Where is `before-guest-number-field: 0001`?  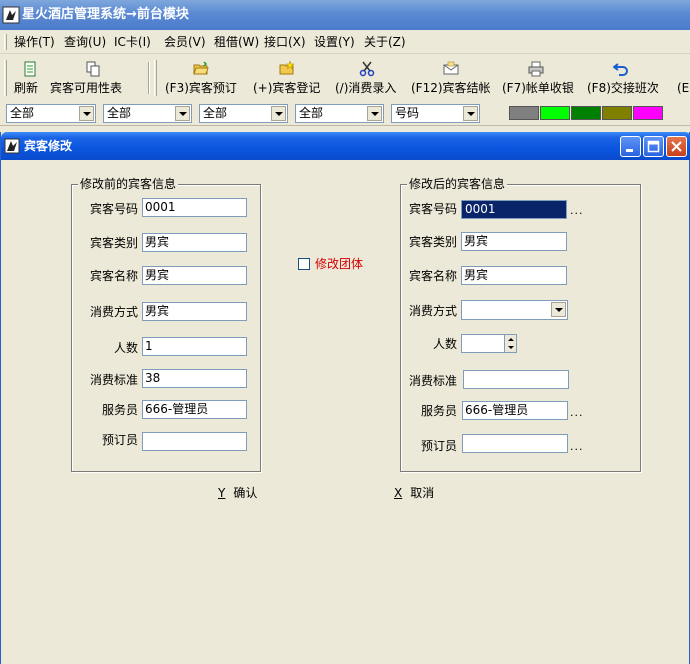
before-guest-number-field: 0001 is located at coordinates (194, 207).